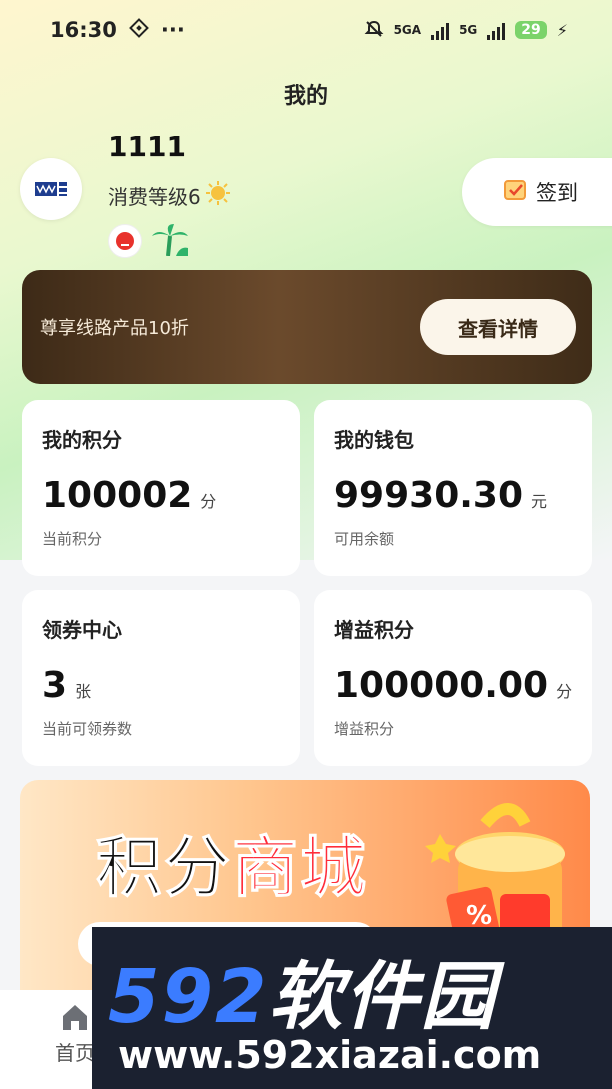  I want to click on palm-tree-icon, so click(170, 241).